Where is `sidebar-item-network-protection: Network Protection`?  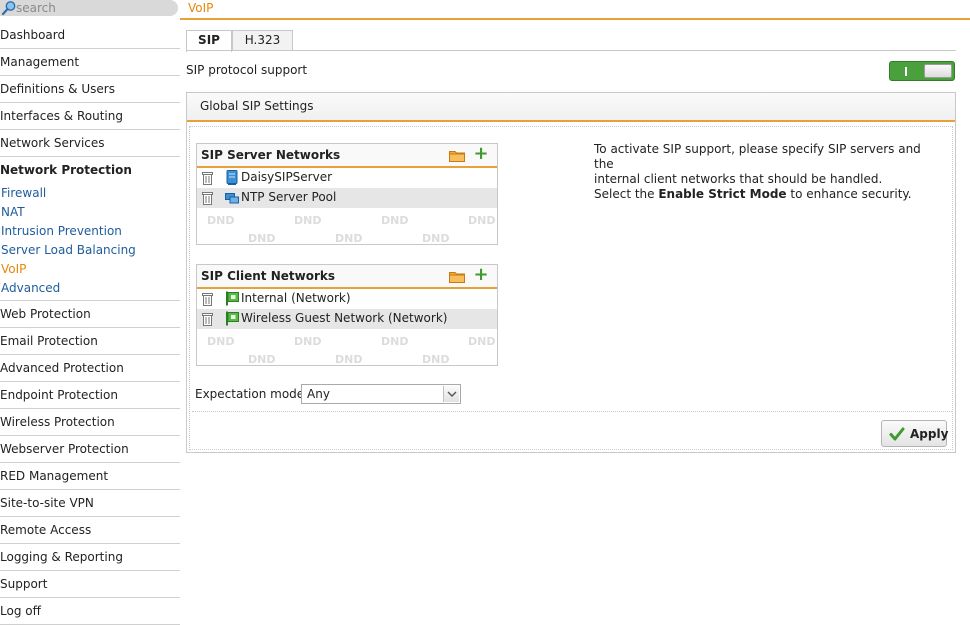
sidebar-item-network-protection: Network Protection is located at coordinates (90, 170).